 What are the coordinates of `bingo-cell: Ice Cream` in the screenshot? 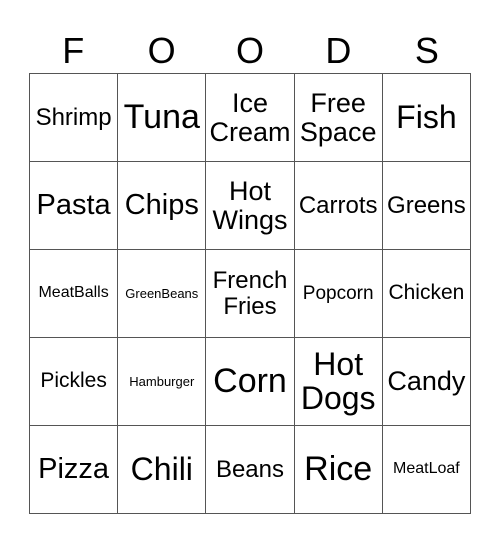 It's located at (250, 118).